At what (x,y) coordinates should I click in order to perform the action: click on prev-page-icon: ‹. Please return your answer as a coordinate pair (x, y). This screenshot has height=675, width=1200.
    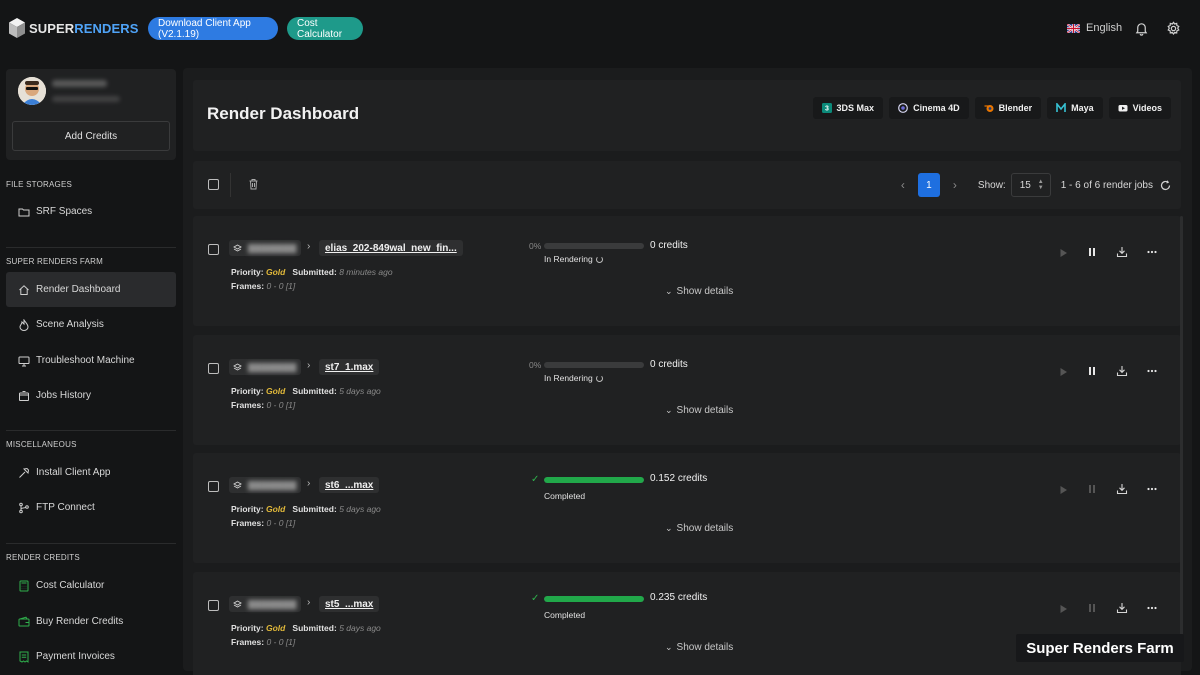
    Looking at the image, I should click on (903, 185).